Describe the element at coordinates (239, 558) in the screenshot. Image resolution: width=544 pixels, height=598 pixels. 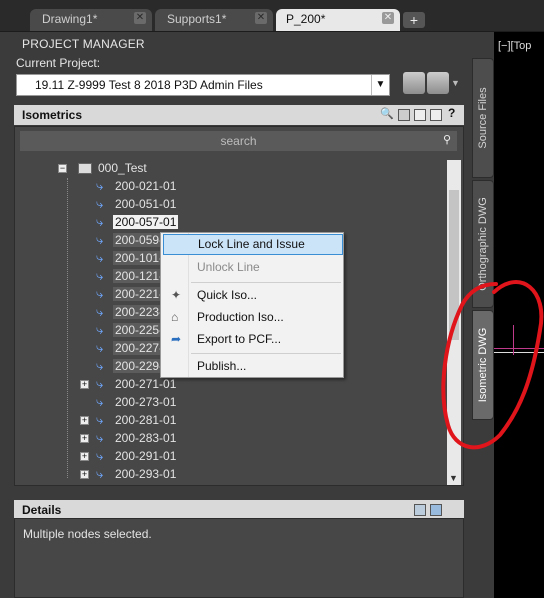
I see `details-panel: Multiple nodes selected.` at that location.